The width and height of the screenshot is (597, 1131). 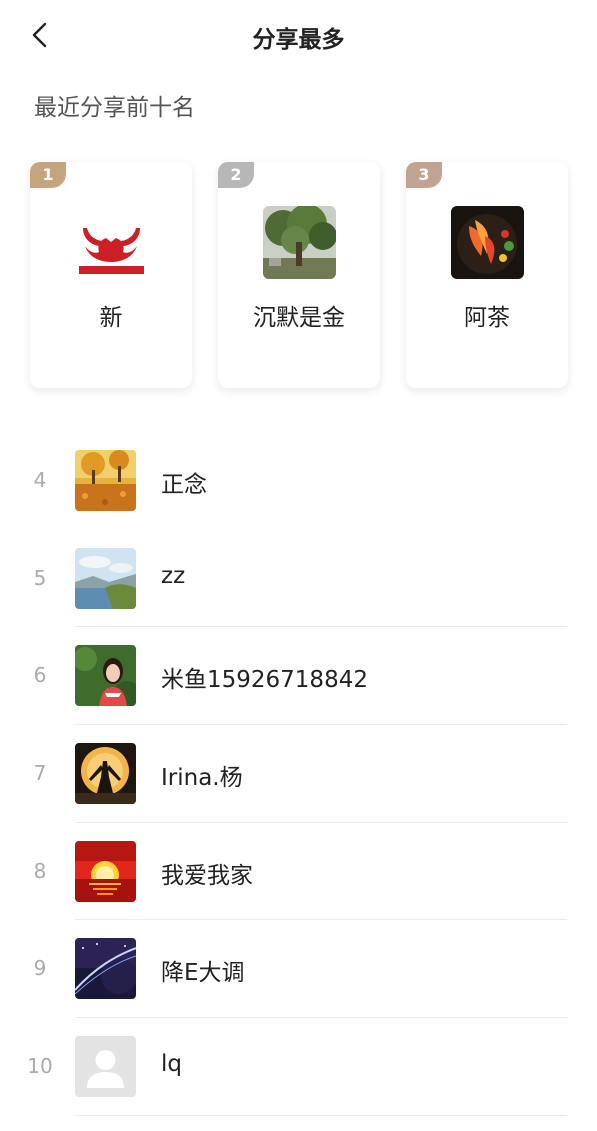 What do you see at coordinates (203, 973) in the screenshot?
I see `user-name: 降E大调` at bounding box center [203, 973].